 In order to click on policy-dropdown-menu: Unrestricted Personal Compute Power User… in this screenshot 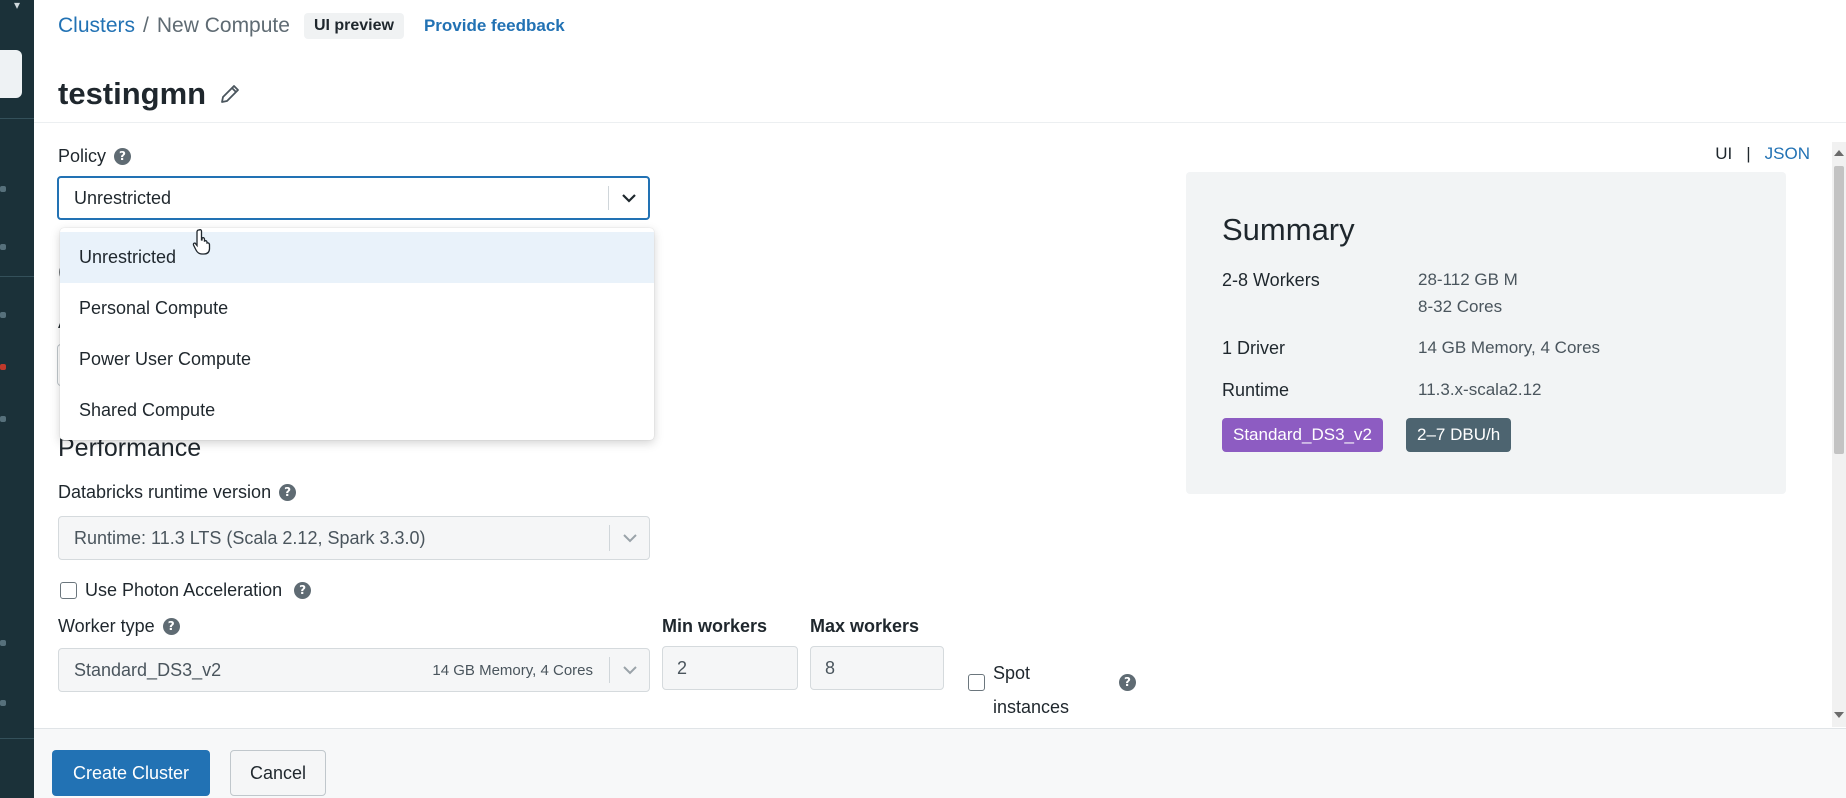, I will do `click(357, 334)`.